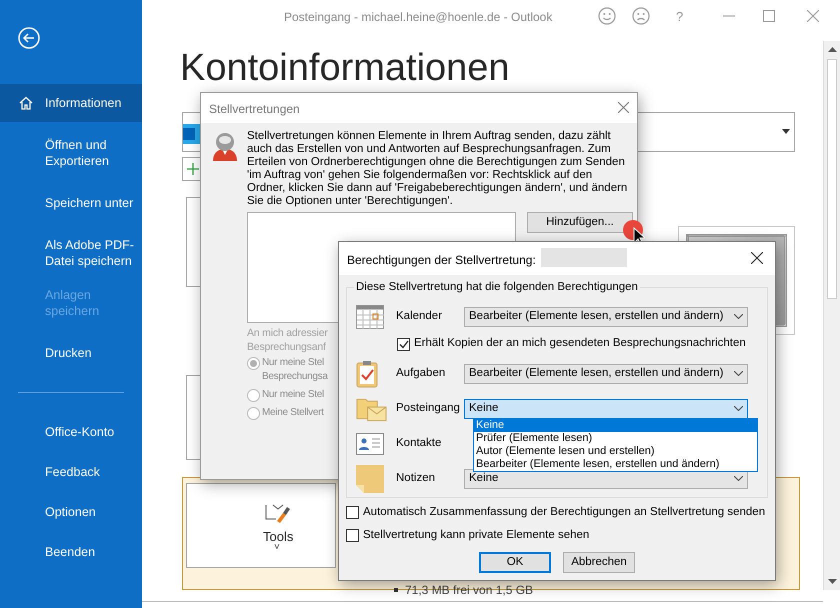 The width and height of the screenshot is (840, 608). I want to click on window-title: Posteingang - michael.heine@hoenle.de - Outlook, so click(418, 17).